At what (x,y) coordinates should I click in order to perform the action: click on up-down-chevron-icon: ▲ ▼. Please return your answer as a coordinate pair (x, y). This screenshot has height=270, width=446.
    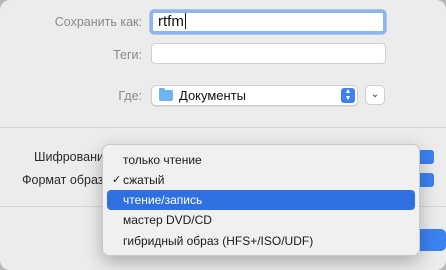
    Looking at the image, I should click on (348, 95).